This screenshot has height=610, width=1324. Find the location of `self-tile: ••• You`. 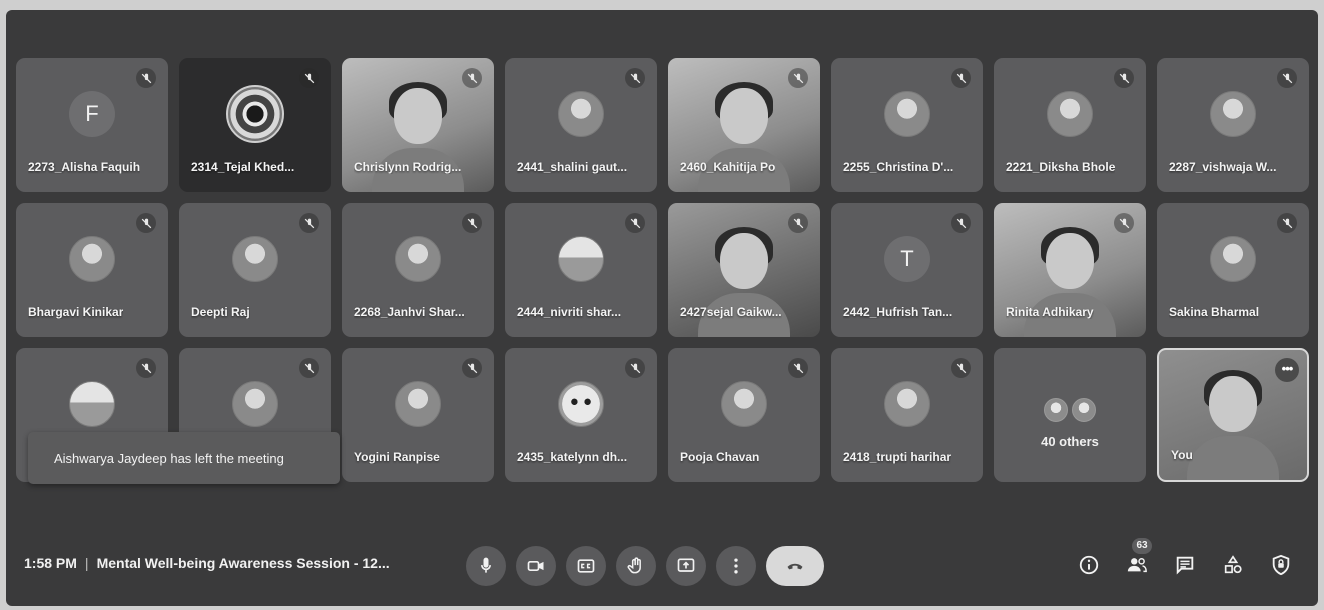

self-tile: ••• You is located at coordinates (1233, 415).